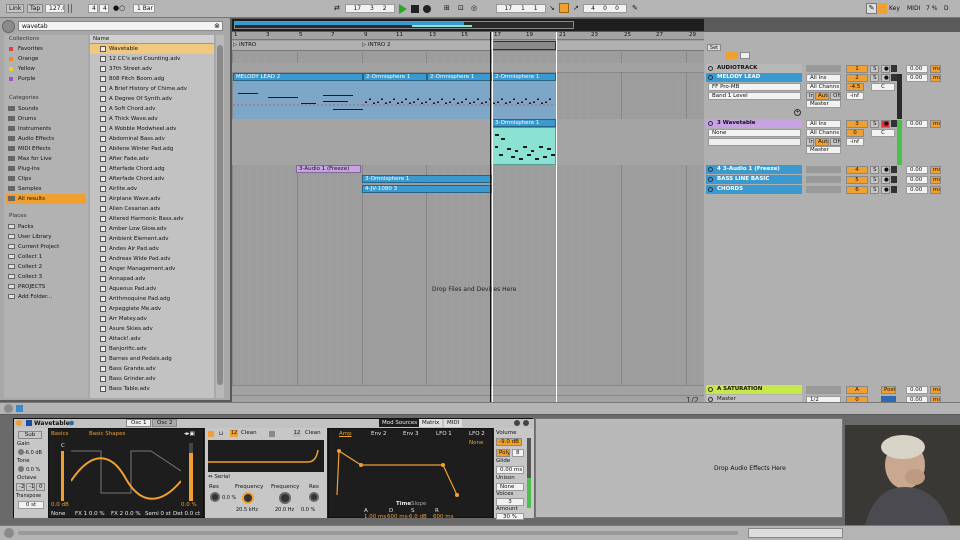  What do you see at coordinates (152, 259) in the screenshot?
I see `file-row: Andreas Wide Pad.adv` at bounding box center [152, 259].